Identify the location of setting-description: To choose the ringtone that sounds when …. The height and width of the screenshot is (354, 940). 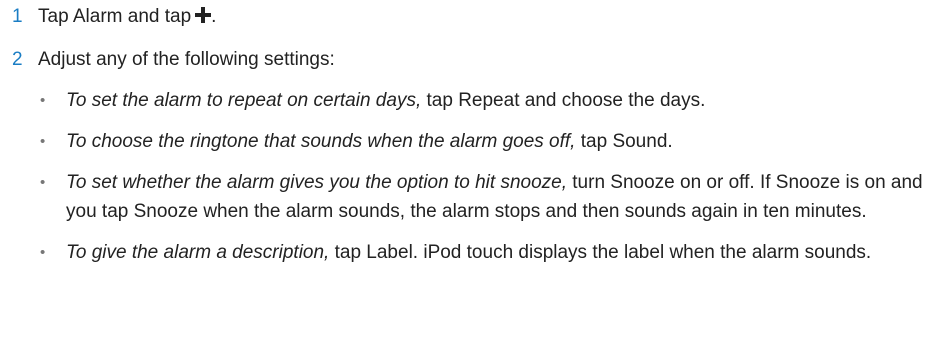
(321, 141).